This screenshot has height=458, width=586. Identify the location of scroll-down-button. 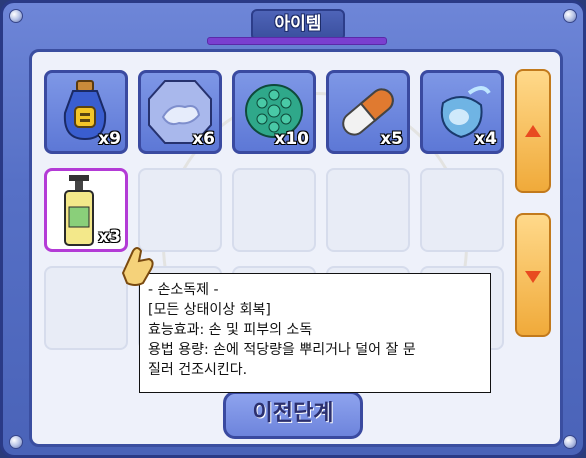
(533, 275).